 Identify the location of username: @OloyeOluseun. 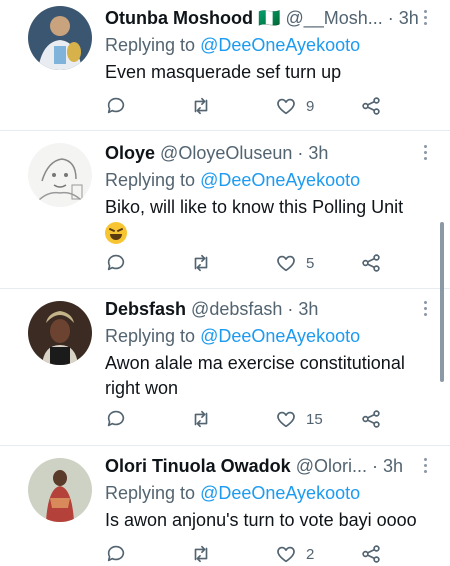
(226, 153).